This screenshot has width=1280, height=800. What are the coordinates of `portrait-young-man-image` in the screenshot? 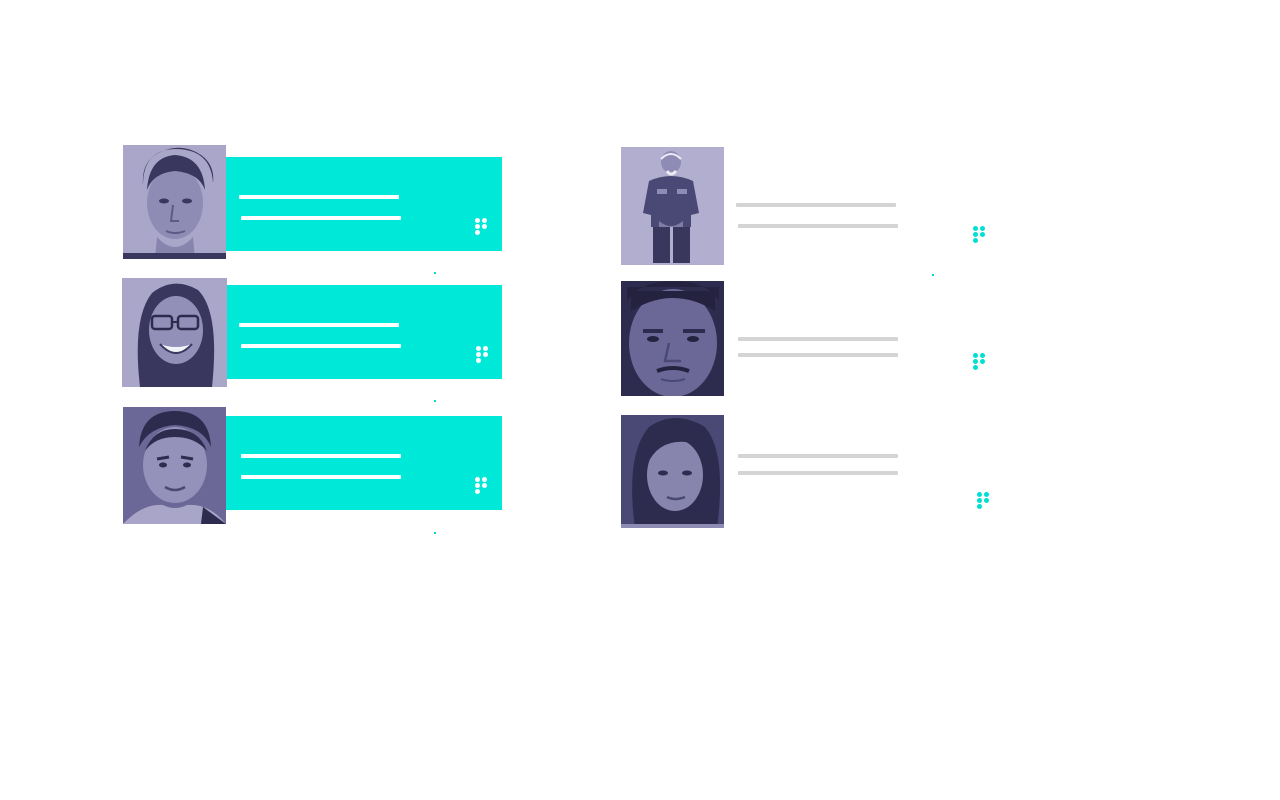 It's located at (174, 202).